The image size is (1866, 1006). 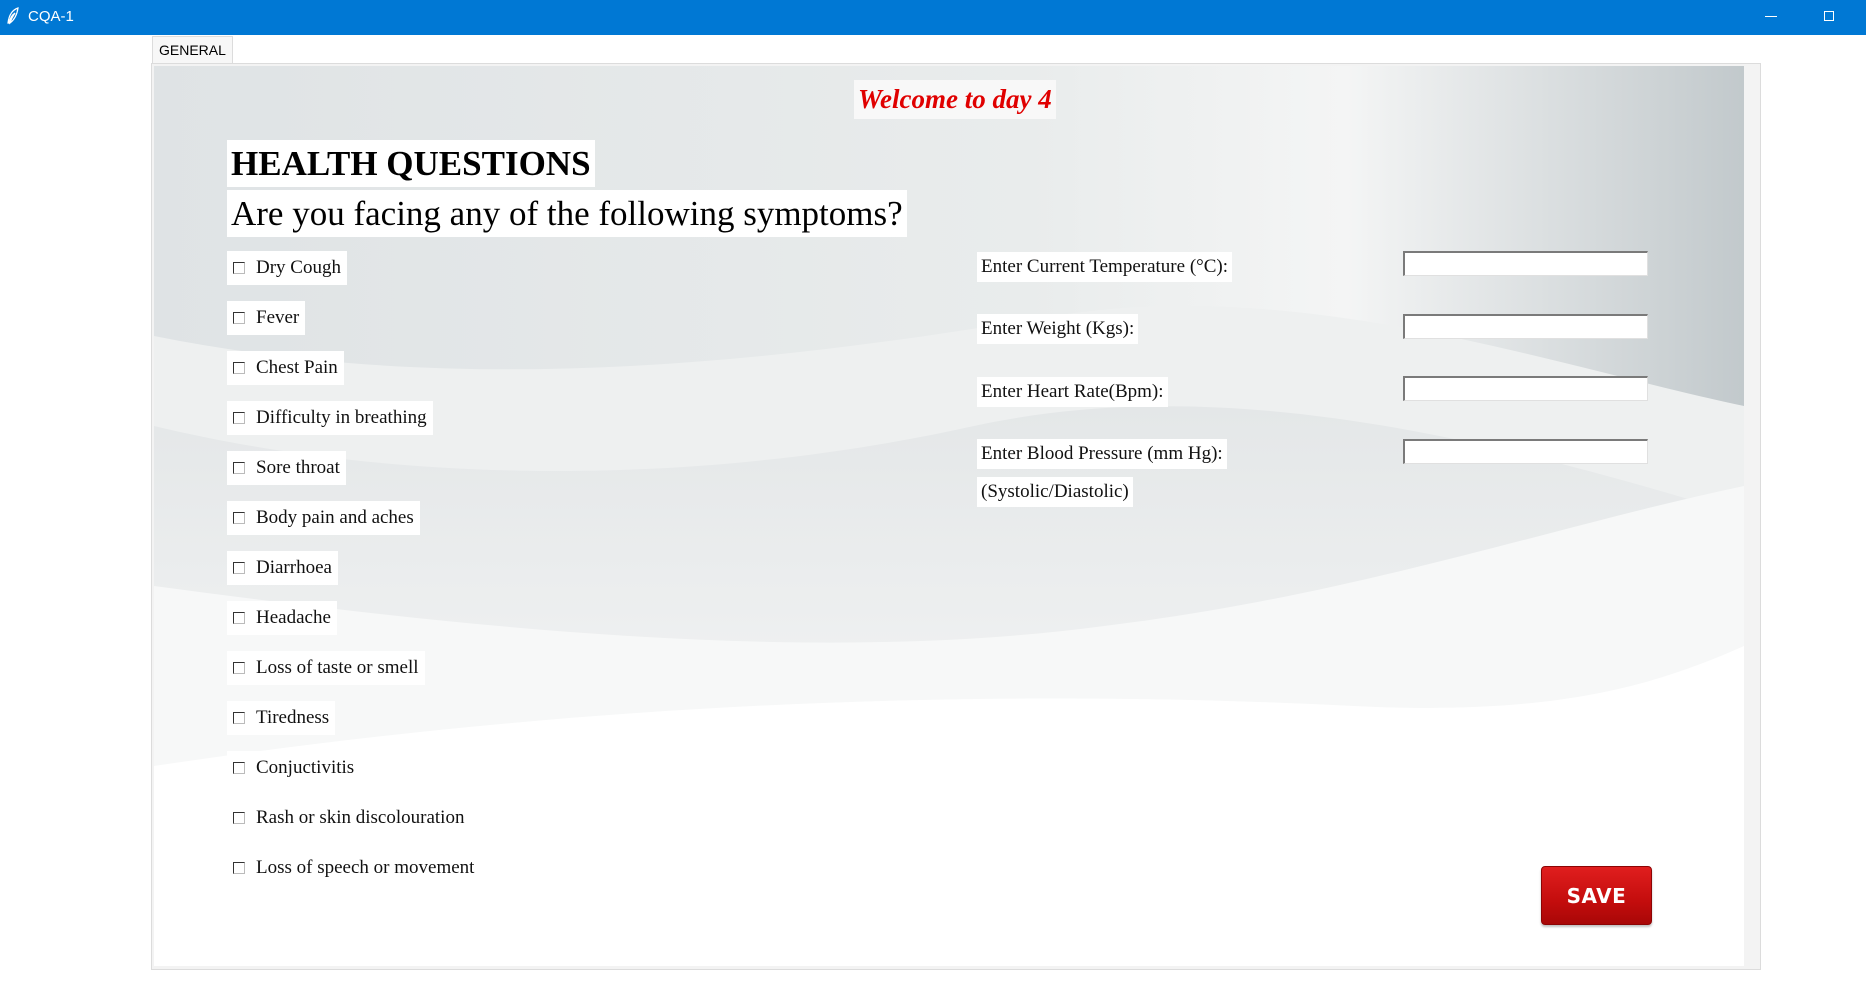 I want to click on save-button: SAVE, so click(x=1596, y=895).